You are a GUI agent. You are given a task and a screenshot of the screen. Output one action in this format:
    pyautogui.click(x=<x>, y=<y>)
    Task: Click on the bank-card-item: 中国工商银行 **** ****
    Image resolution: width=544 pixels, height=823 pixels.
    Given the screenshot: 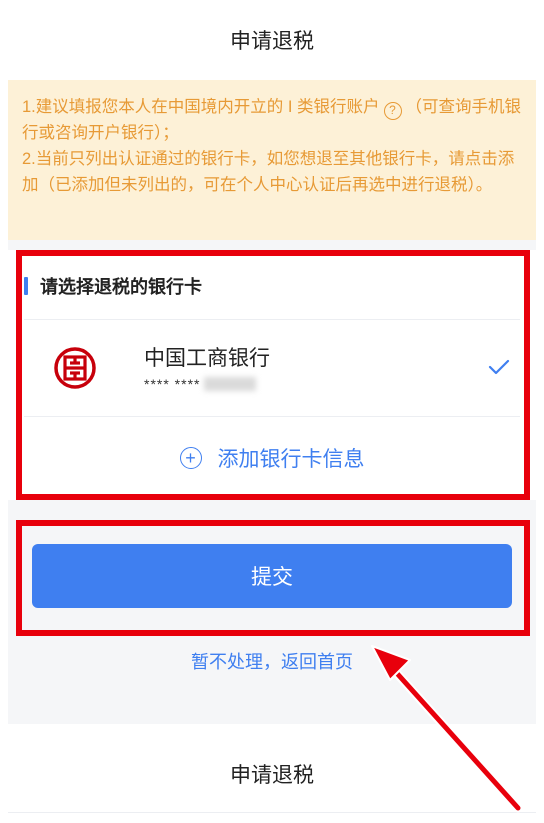 What is the action you would take?
    pyautogui.click(x=272, y=368)
    